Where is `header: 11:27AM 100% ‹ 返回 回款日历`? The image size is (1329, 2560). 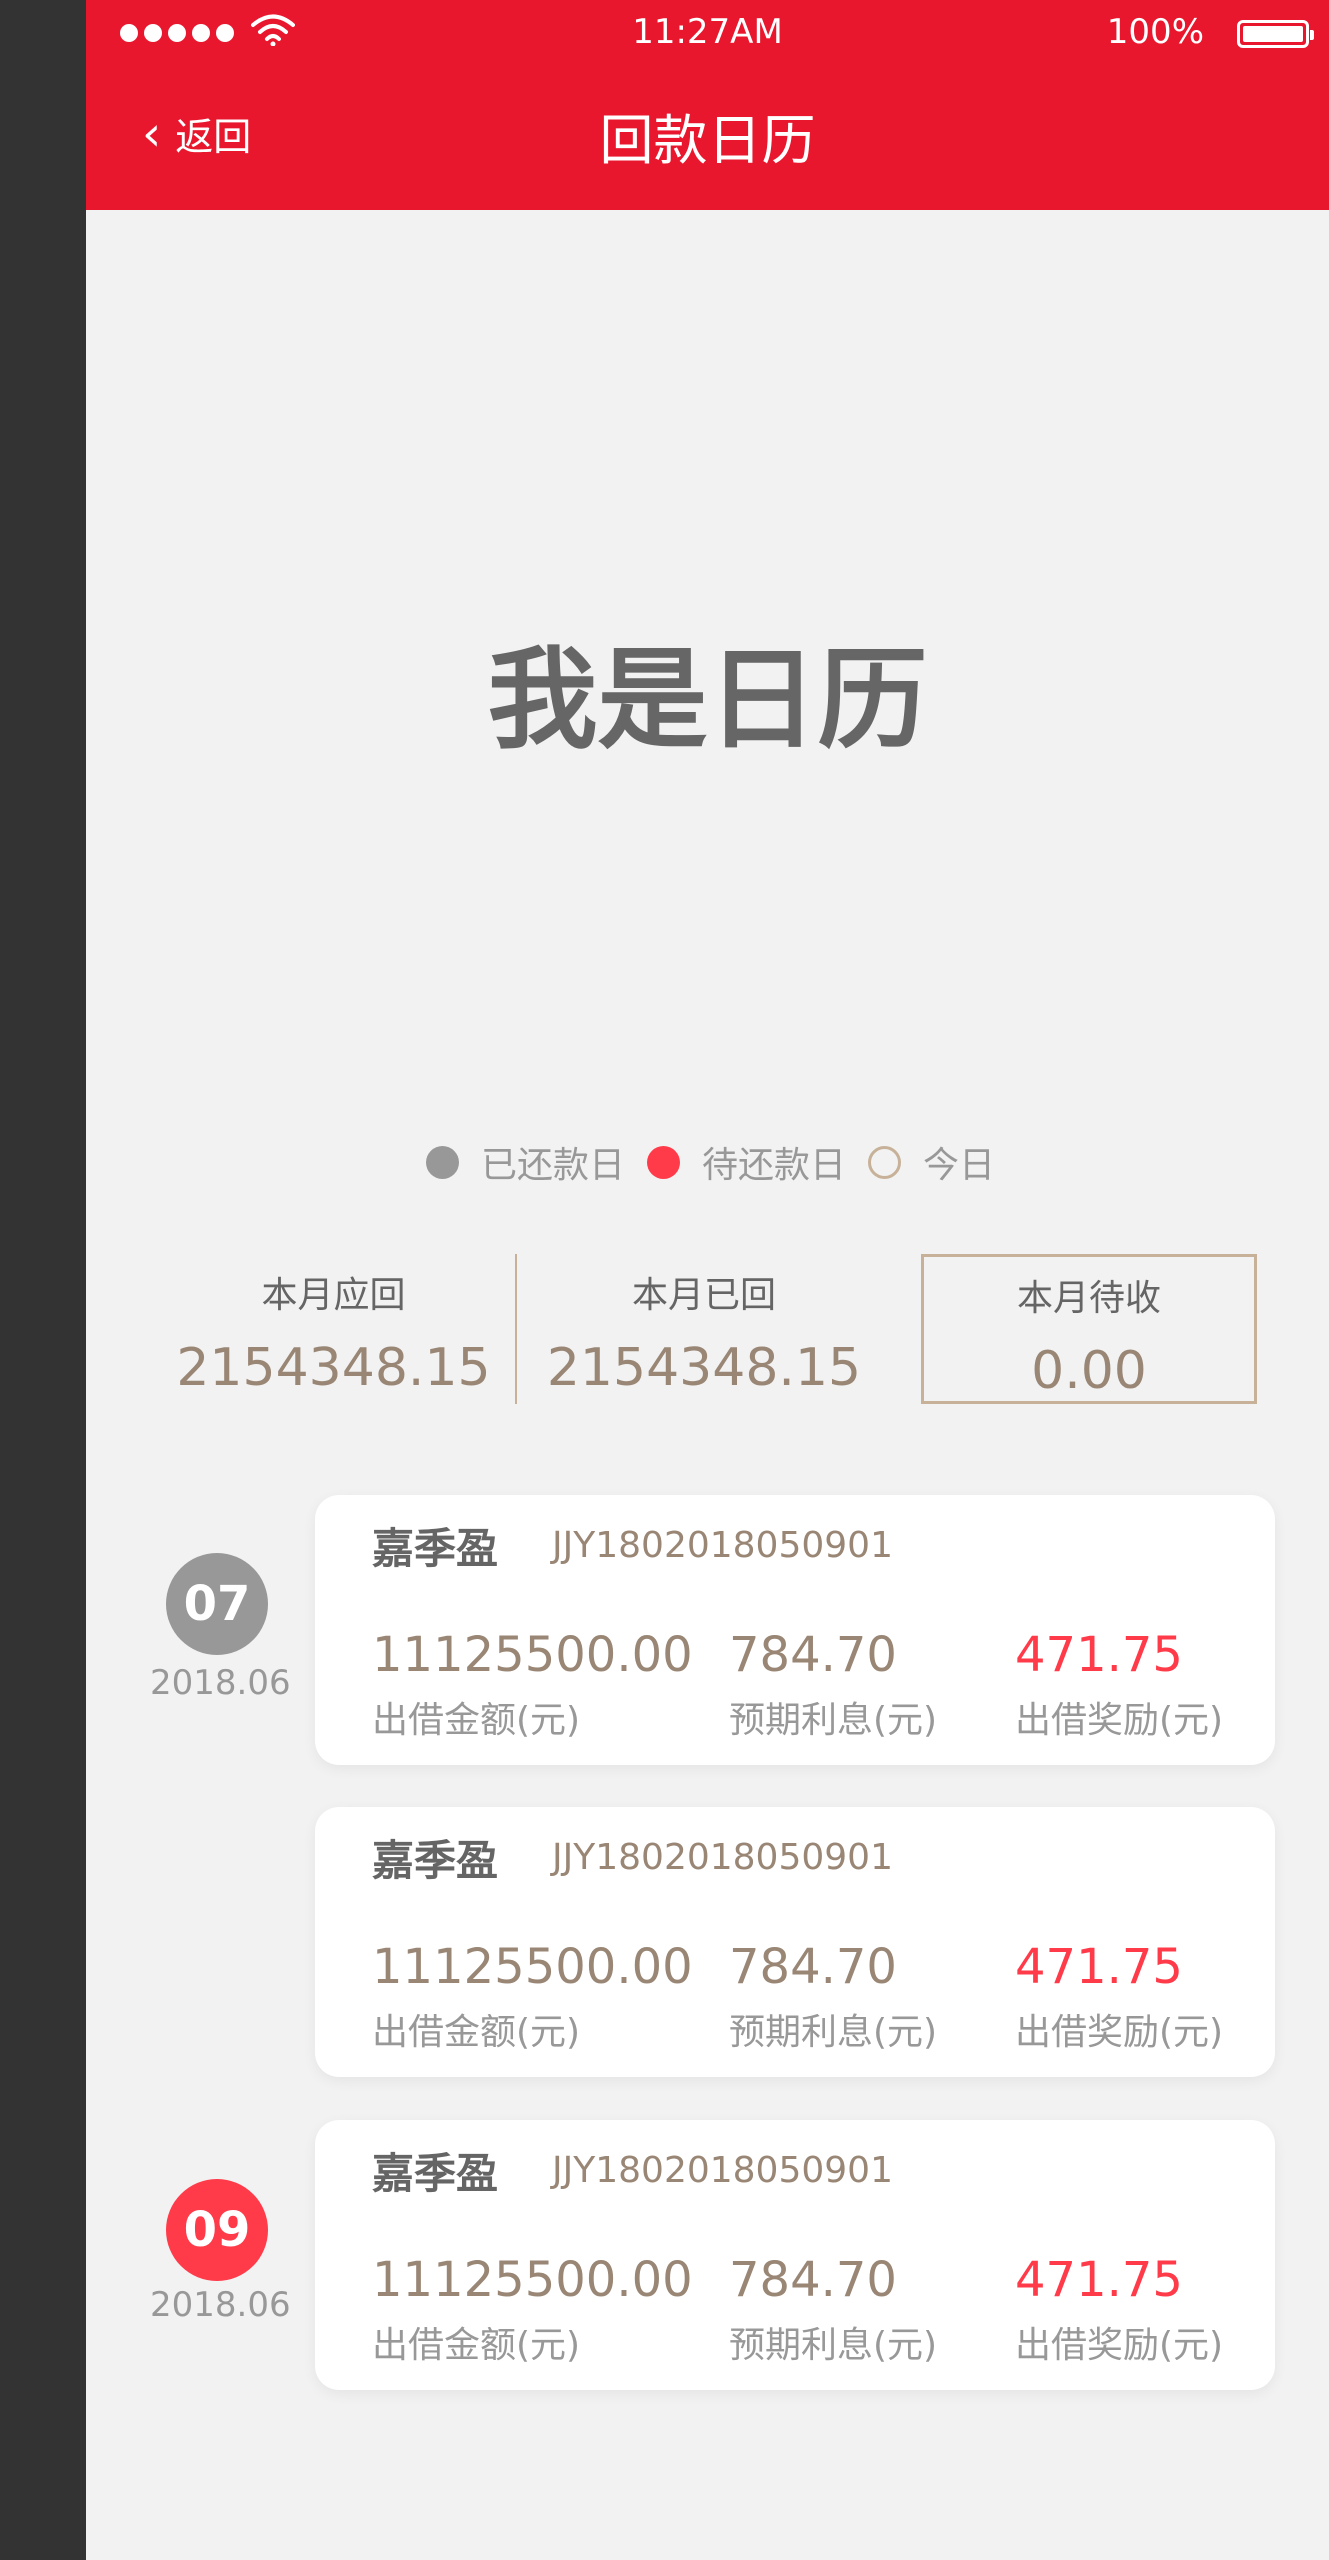
header: 11:27AM 100% ‹ 返回 回款日历 is located at coordinates (707, 105).